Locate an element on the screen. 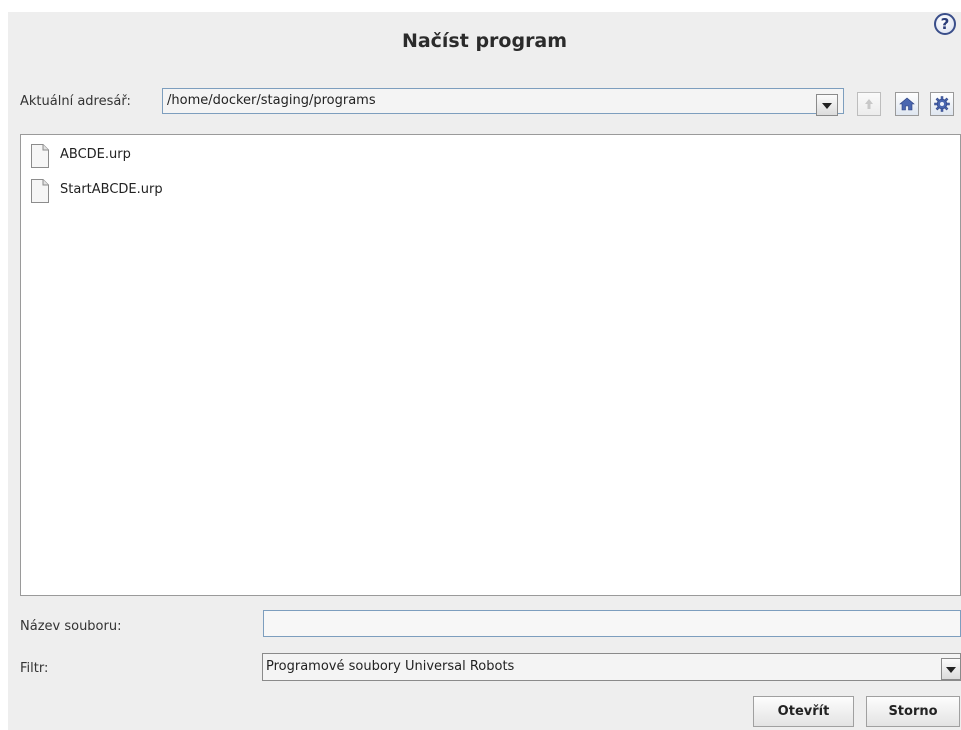  help-icon: ? is located at coordinates (945, 24).